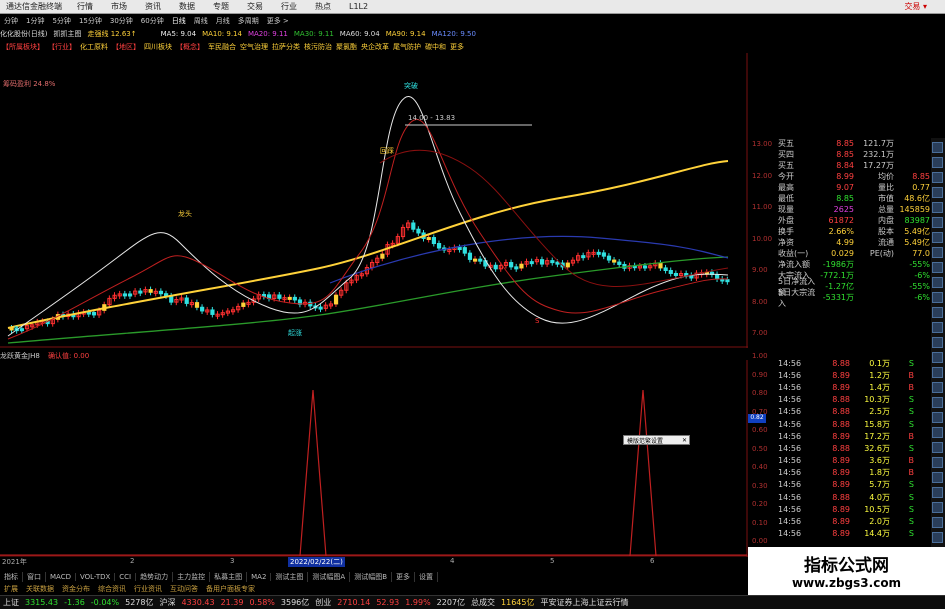 The width and height of the screenshot is (945, 609). What do you see at coordinates (255, 6) in the screenshot?
I see `menu-item-trade: 交易` at bounding box center [255, 6].